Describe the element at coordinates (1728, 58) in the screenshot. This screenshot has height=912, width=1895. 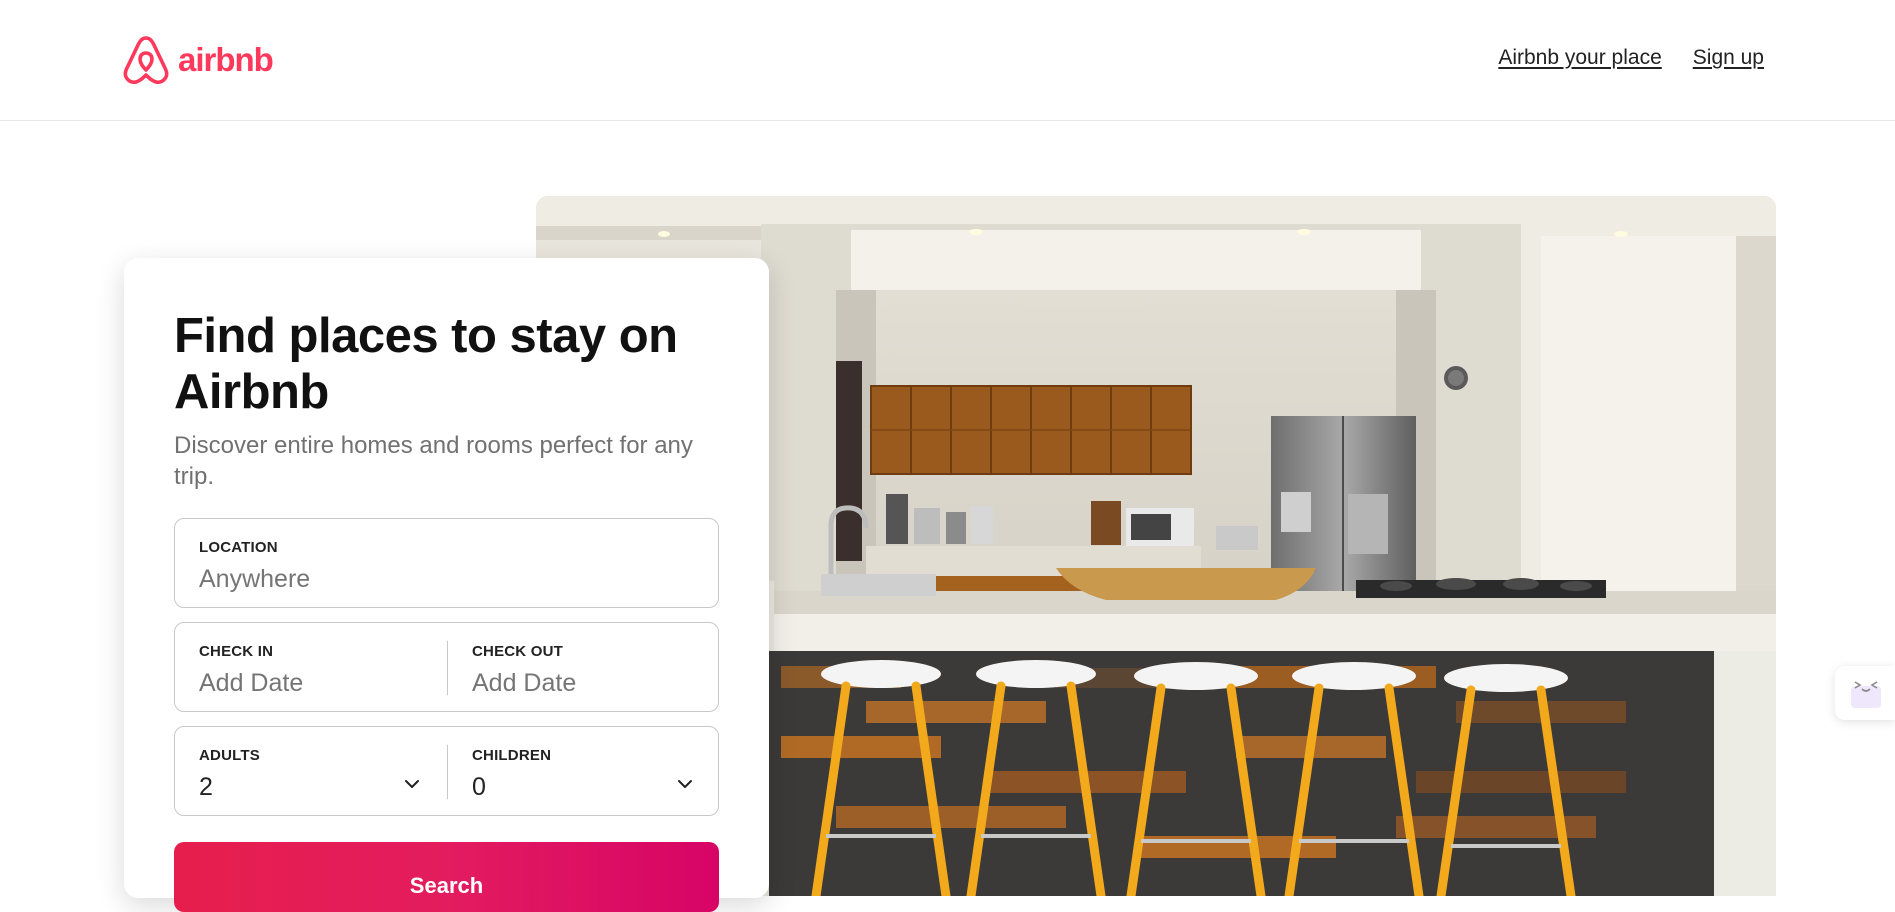
I see `sign-up-link: Sign up` at that location.